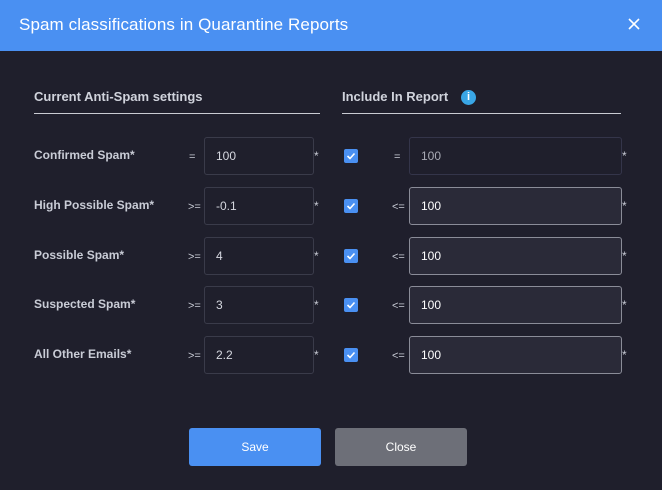 The height and width of the screenshot is (490, 662). I want to click on threshold-input: 3, so click(259, 305).